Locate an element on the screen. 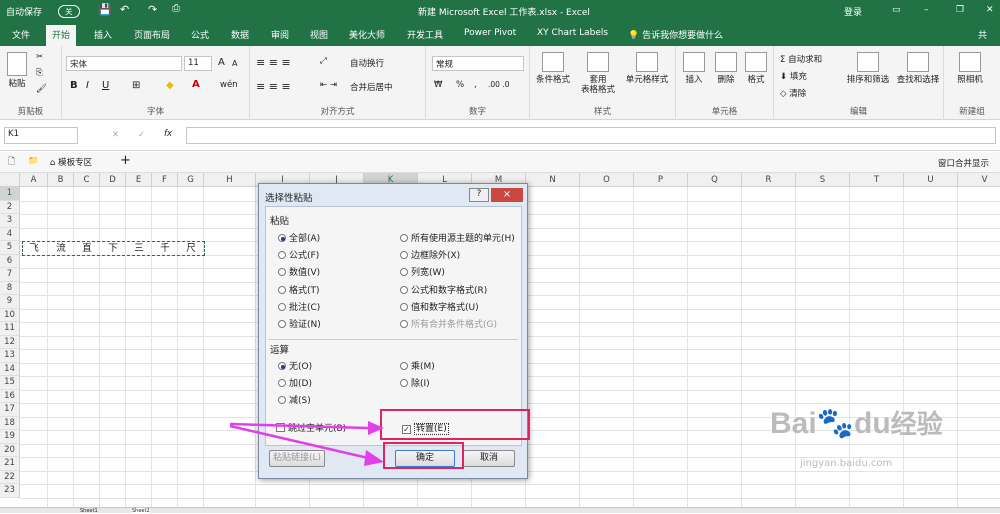 The image size is (1000, 514). column-header-a: A is located at coordinates (34, 180).